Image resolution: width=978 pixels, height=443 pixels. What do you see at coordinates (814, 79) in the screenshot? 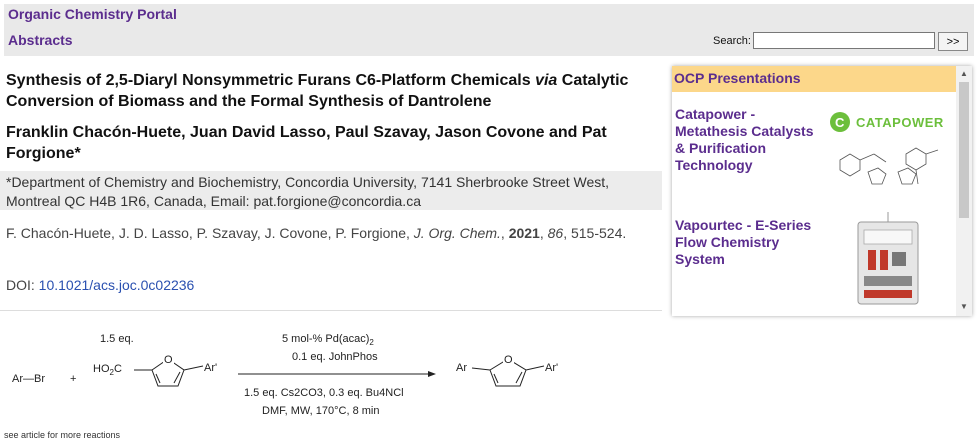
I see `ocp-header: OCP Presentations` at bounding box center [814, 79].